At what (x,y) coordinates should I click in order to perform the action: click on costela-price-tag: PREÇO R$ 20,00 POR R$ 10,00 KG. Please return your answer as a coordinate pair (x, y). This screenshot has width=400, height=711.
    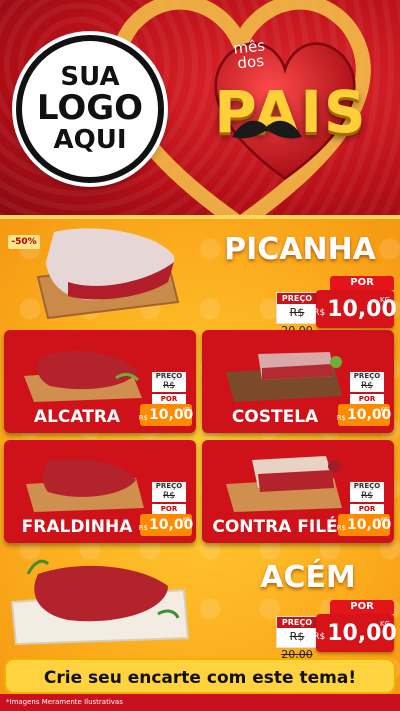
    Looking at the image, I should click on (363, 400).